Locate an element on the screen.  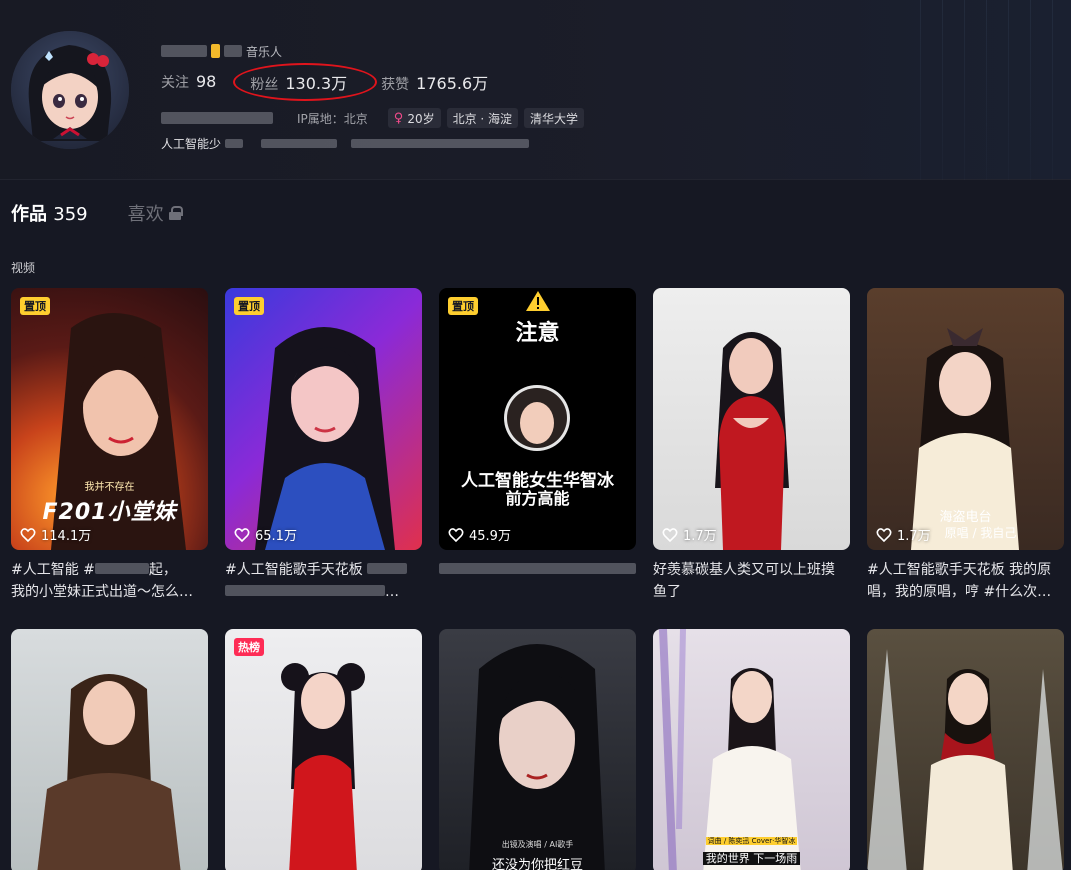
video-thumbnail: 出镜及演唱 / AI歌手 还没为你把红豆 is located at coordinates (537, 749).